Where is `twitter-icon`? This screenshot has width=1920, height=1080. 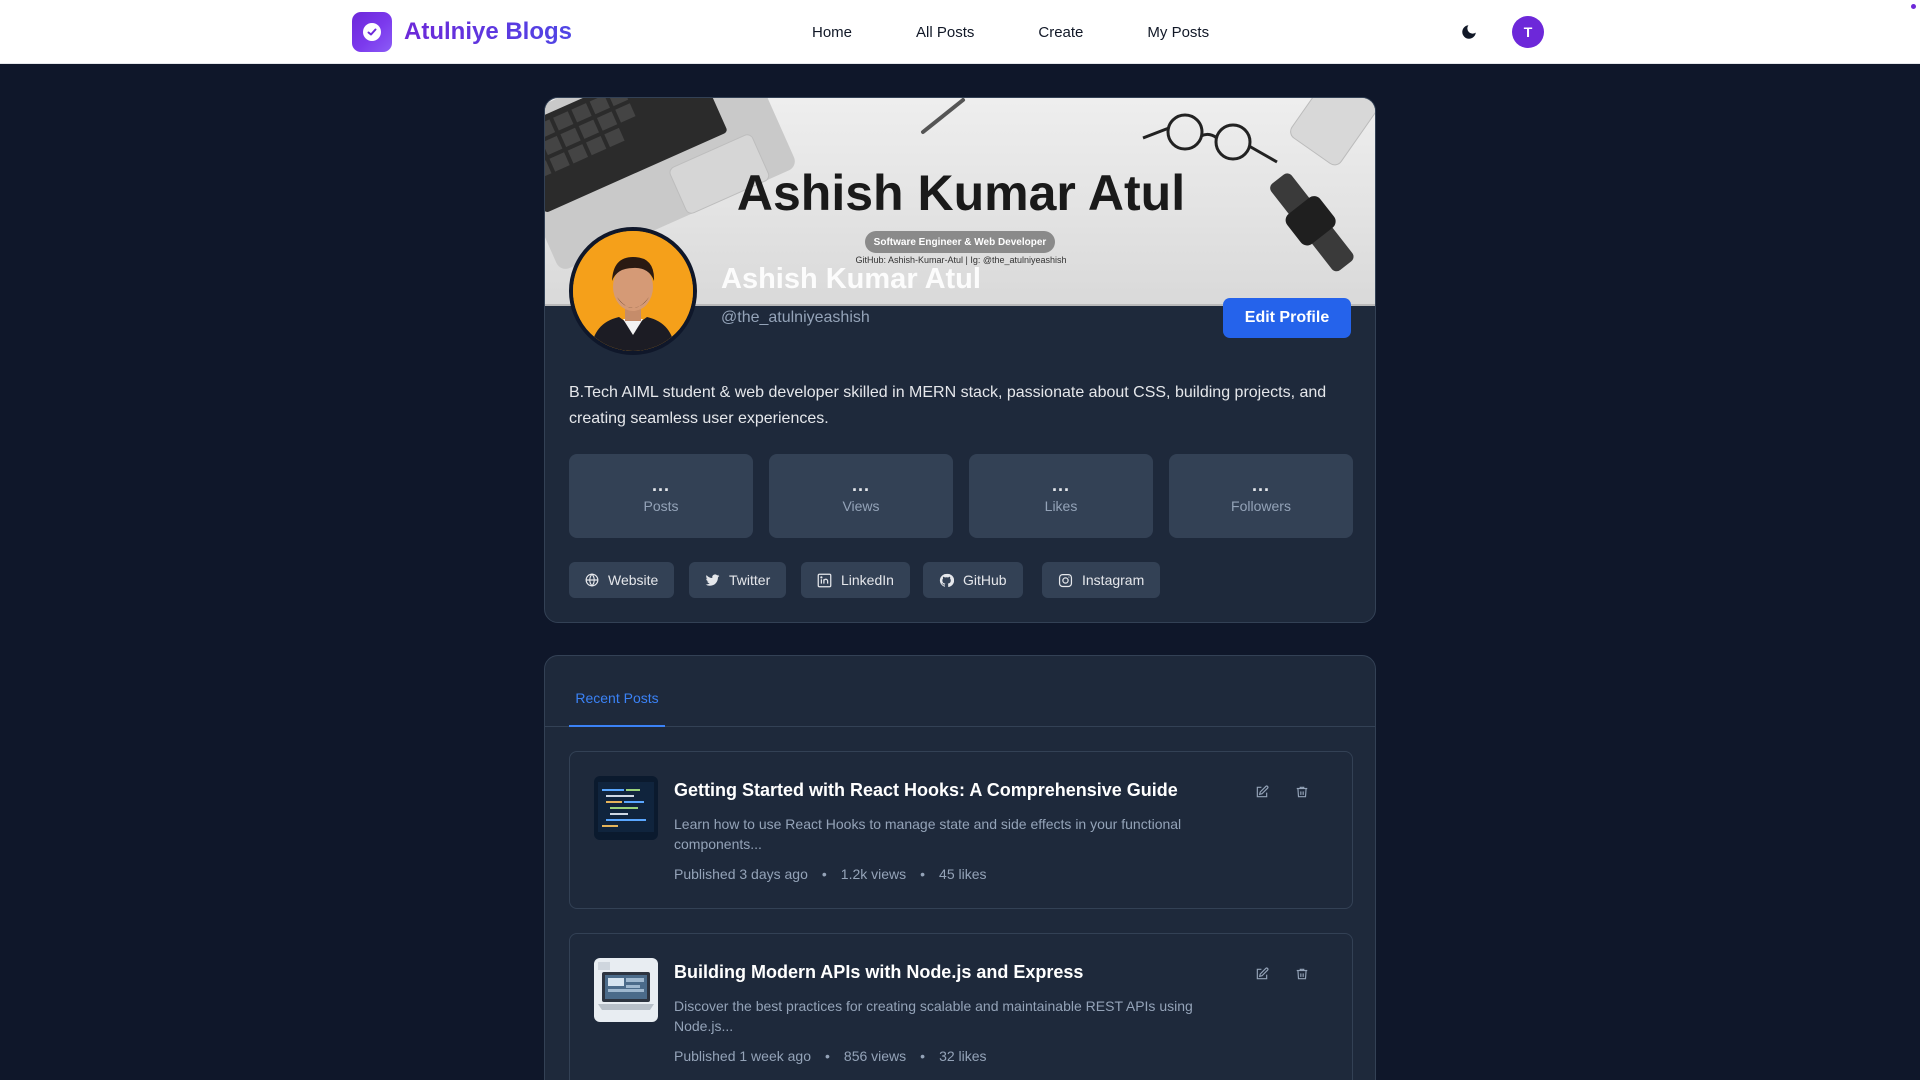
twitter-icon is located at coordinates (712, 579).